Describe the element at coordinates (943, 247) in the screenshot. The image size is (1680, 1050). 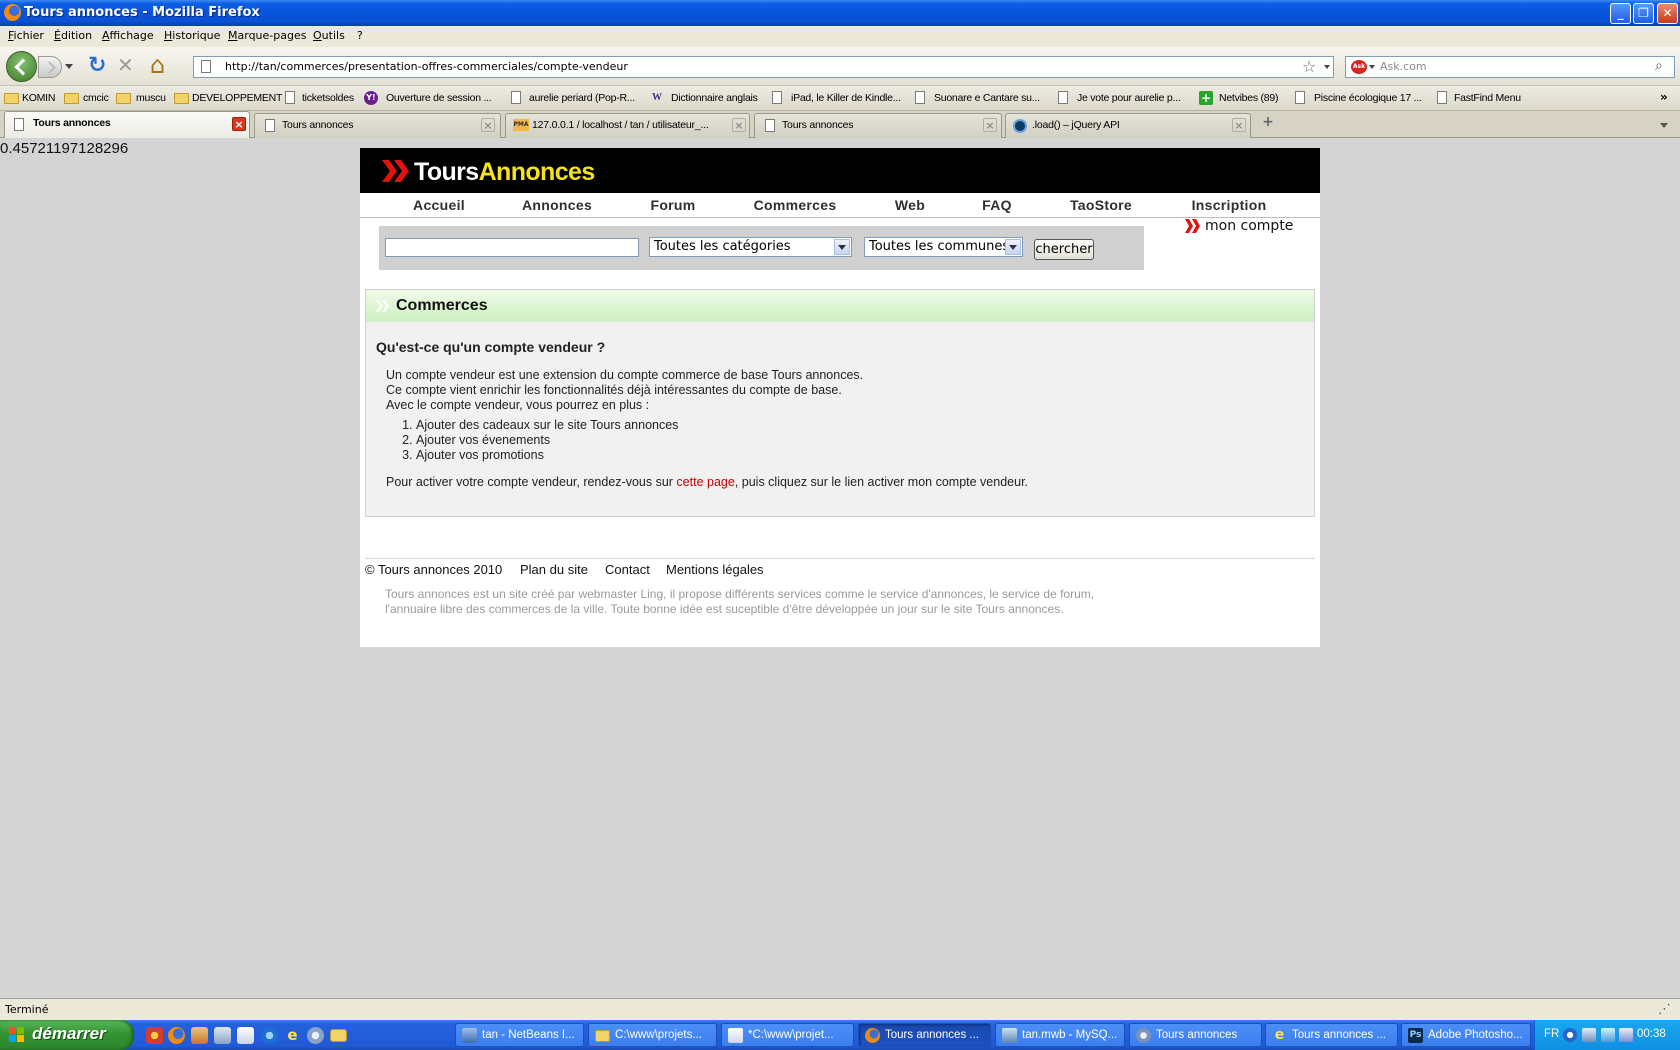
I see `commune-select: Toutes les communes` at that location.